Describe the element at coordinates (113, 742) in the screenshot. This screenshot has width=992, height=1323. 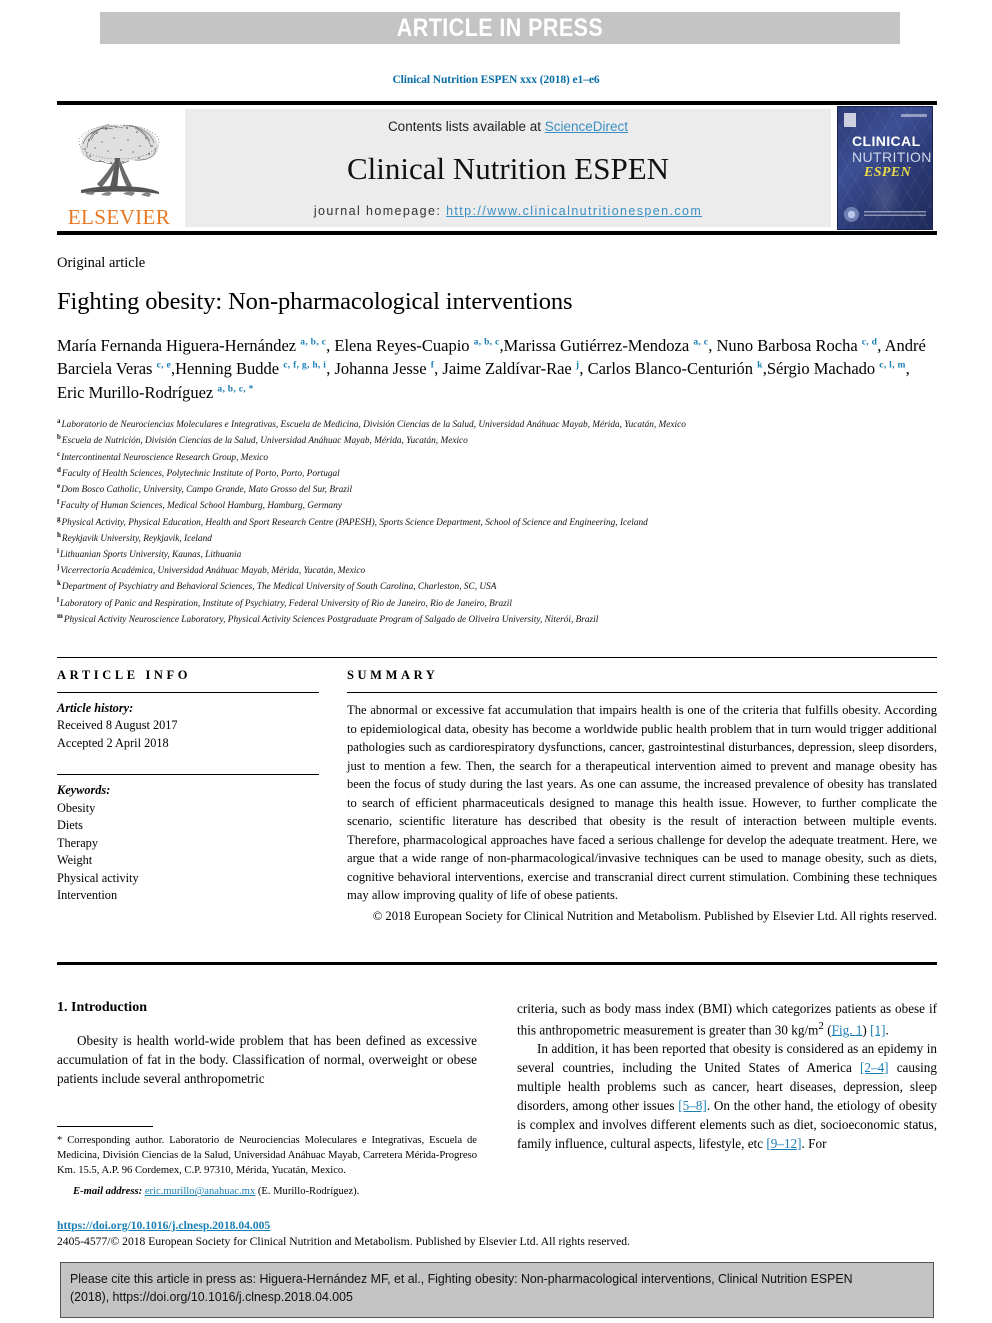
I see `article-accepted-date: Accepted 2 April 2018` at that location.